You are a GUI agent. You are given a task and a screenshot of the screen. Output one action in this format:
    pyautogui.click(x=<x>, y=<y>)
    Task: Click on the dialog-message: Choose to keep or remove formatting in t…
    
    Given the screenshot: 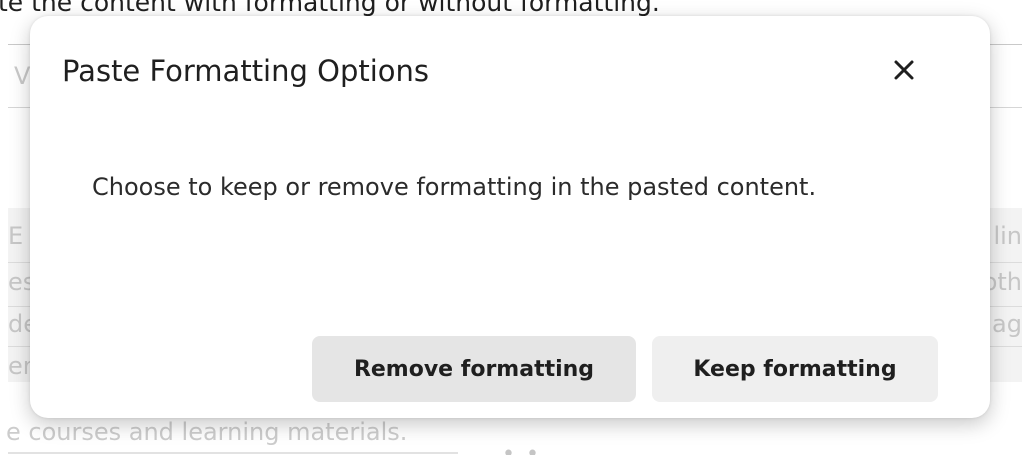 What is the action you would take?
    pyautogui.click(x=454, y=187)
    